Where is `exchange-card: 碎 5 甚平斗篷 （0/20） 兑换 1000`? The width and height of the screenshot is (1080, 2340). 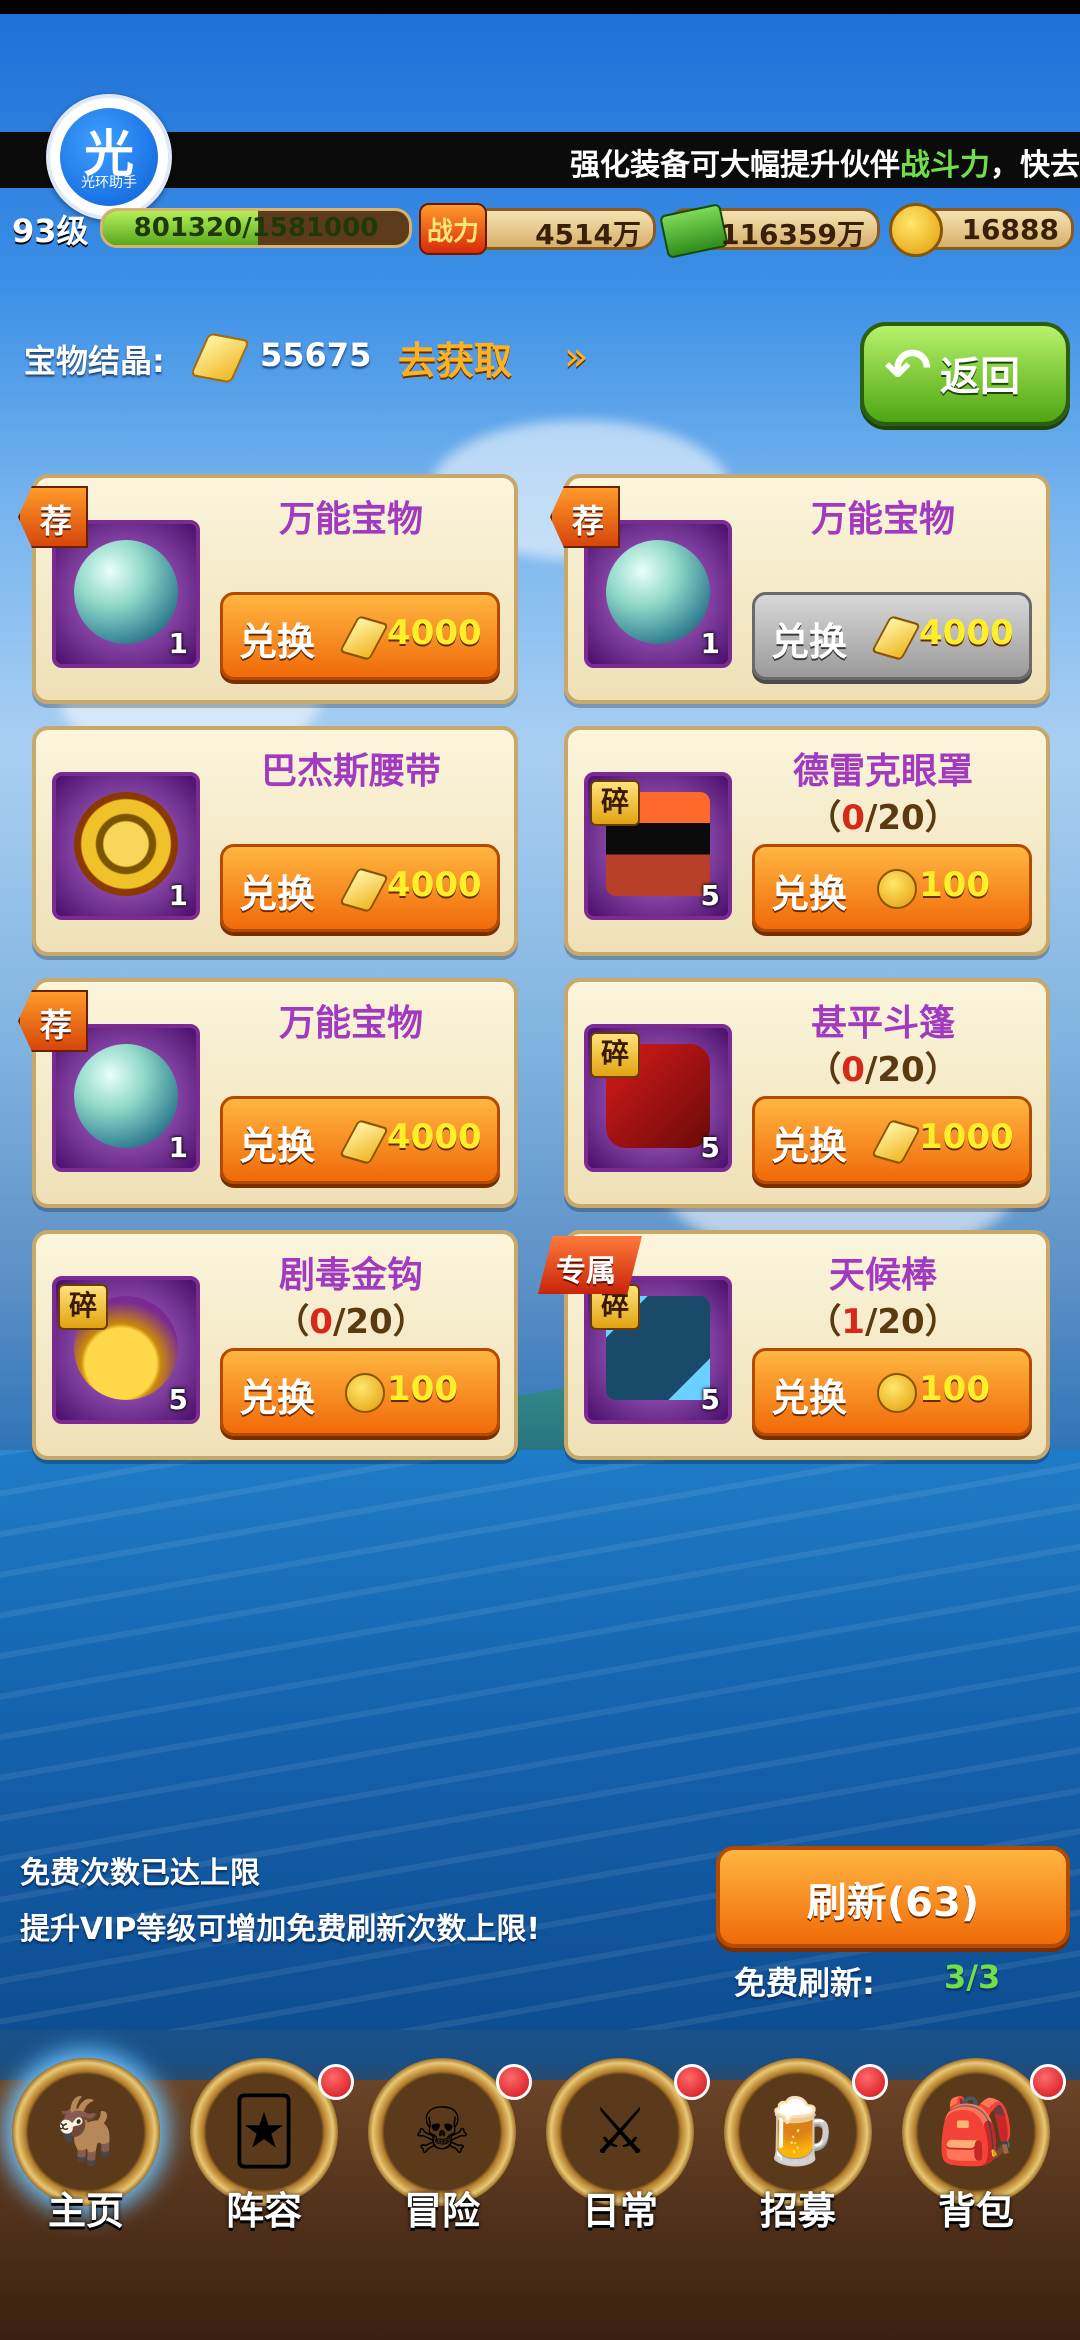
exchange-card: 碎 5 甚平斗篷 （0/20） 兑换 1000 is located at coordinates (807, 1093).